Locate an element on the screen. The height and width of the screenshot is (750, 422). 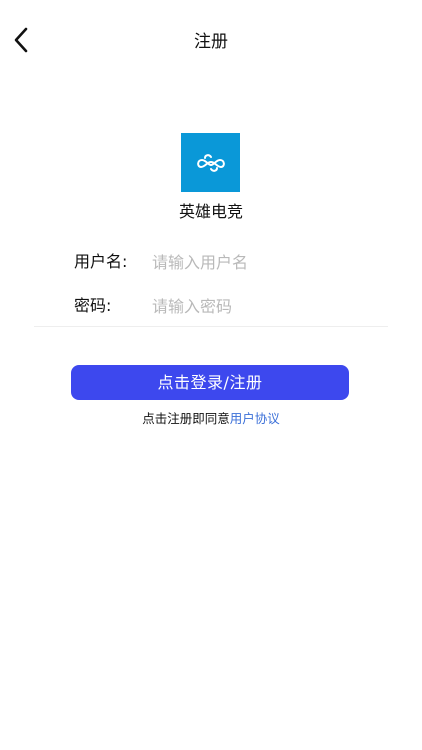
nav-bar: 注册 is located at coordinates (211, 42).